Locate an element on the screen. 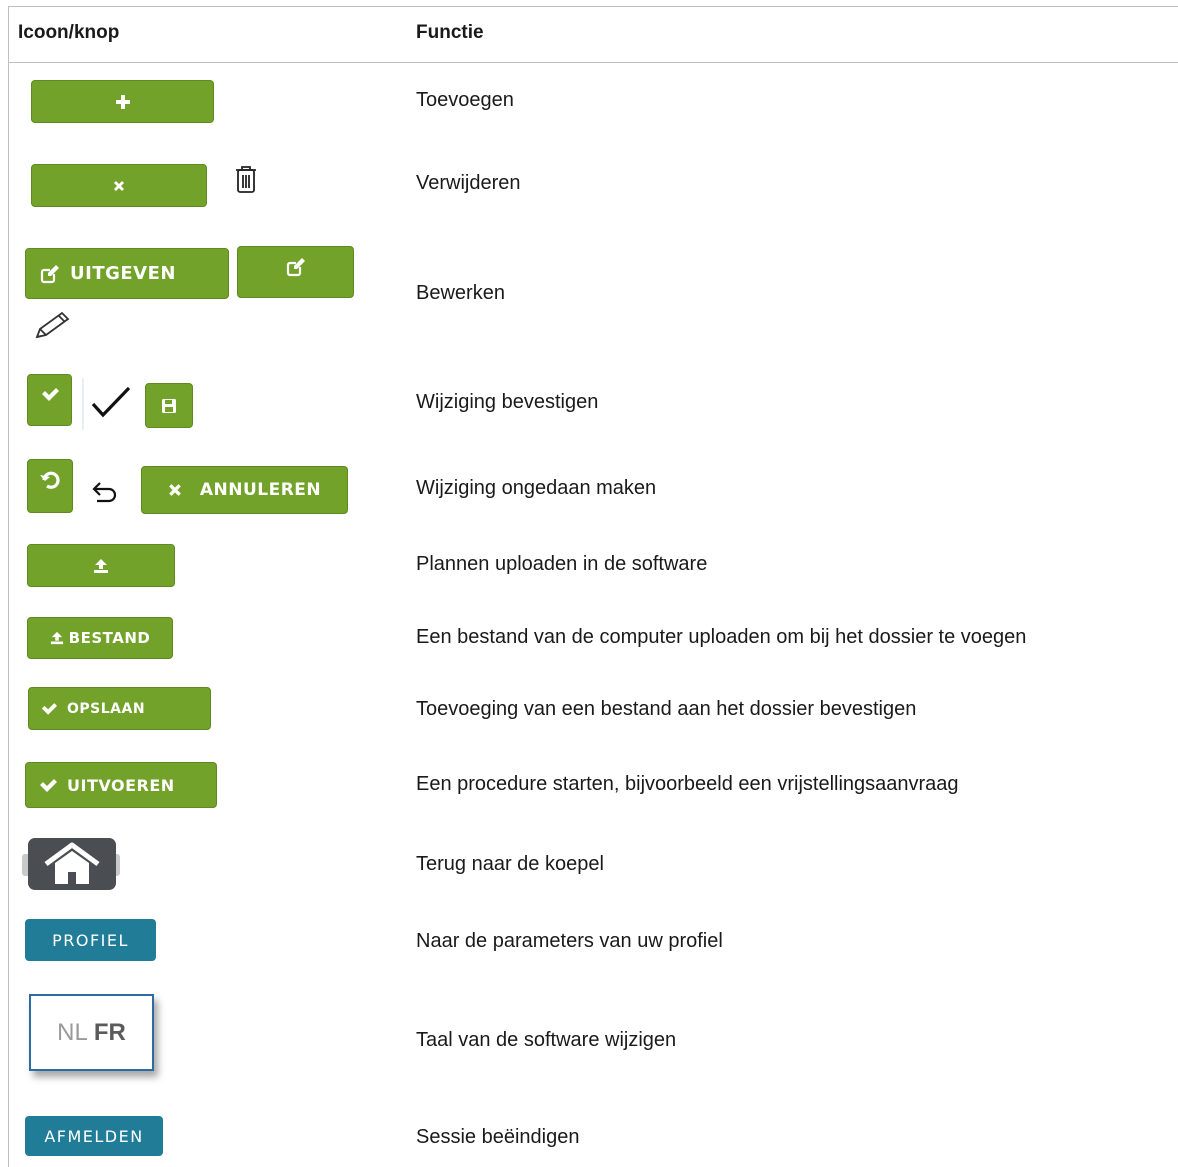 This screenshot has height=1167, width=1178. save-icon is located at coordinates (169, 405).